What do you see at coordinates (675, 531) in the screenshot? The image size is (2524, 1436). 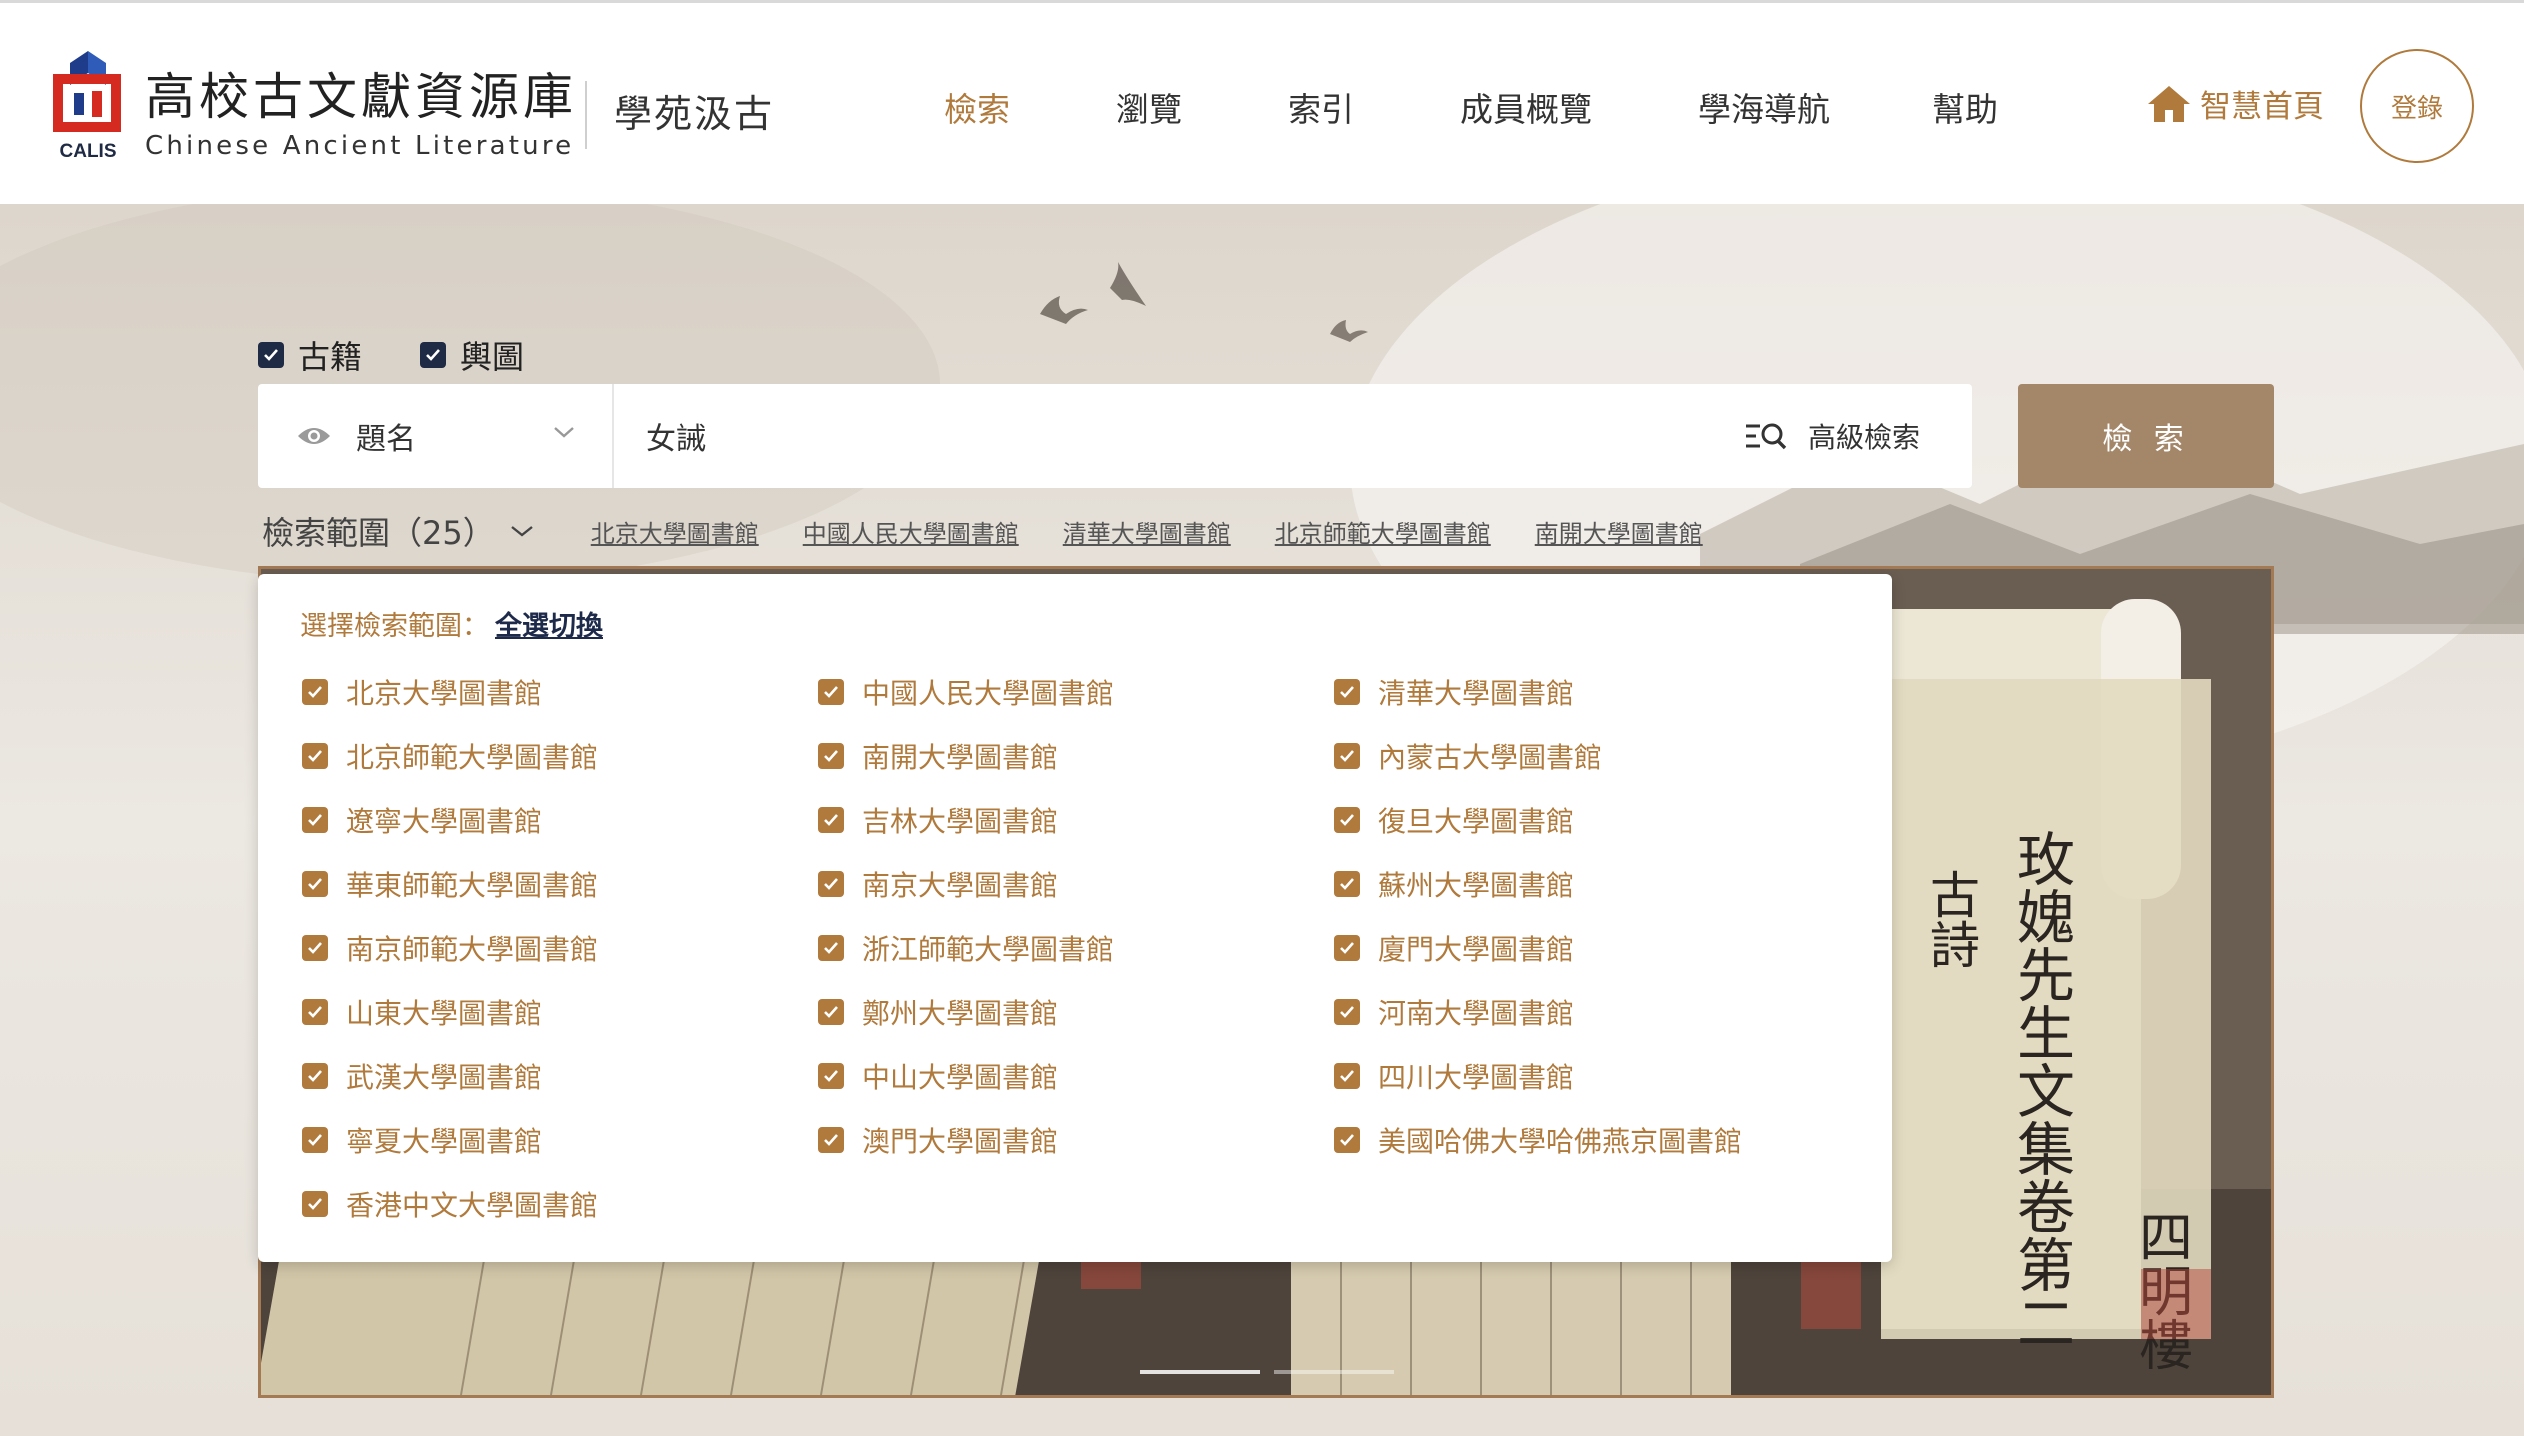 I see `scope-link-pku: 北京大學圖書館` at bounding box center [675, 531].